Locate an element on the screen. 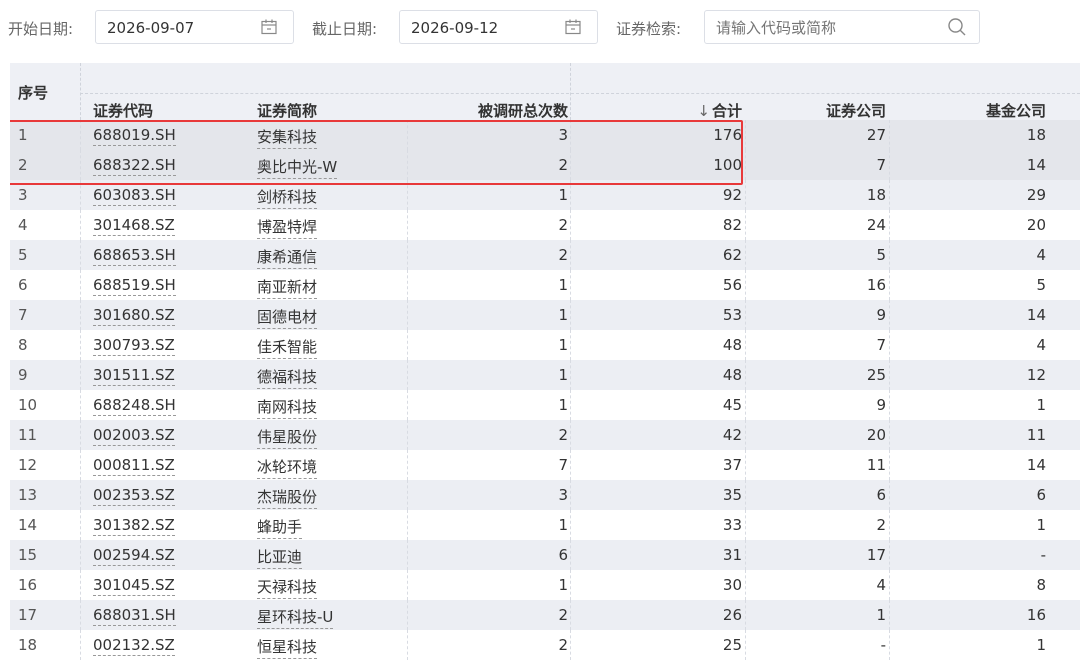 The height and width of the screenshot is (663, 1080). table-row: 16 301045.SZ 天禄科技 1 30 4 8 is located at coordinates (545, 585).